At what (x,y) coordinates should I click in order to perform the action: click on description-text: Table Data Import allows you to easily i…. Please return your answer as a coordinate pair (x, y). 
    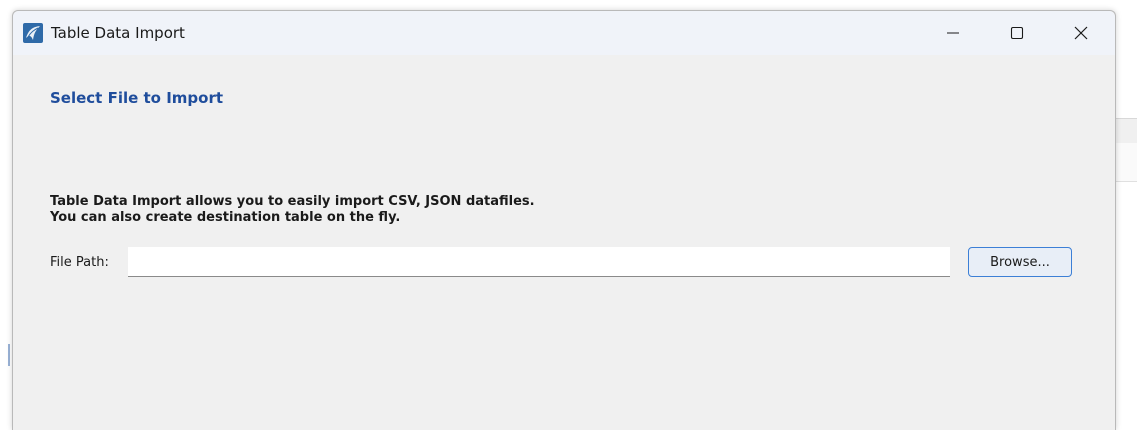
    Looking at the image, I should click on (292, 210).